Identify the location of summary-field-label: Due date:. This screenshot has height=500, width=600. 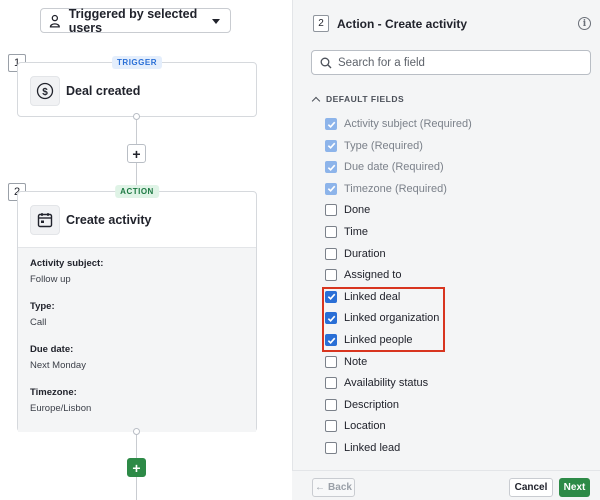
(52, 349).